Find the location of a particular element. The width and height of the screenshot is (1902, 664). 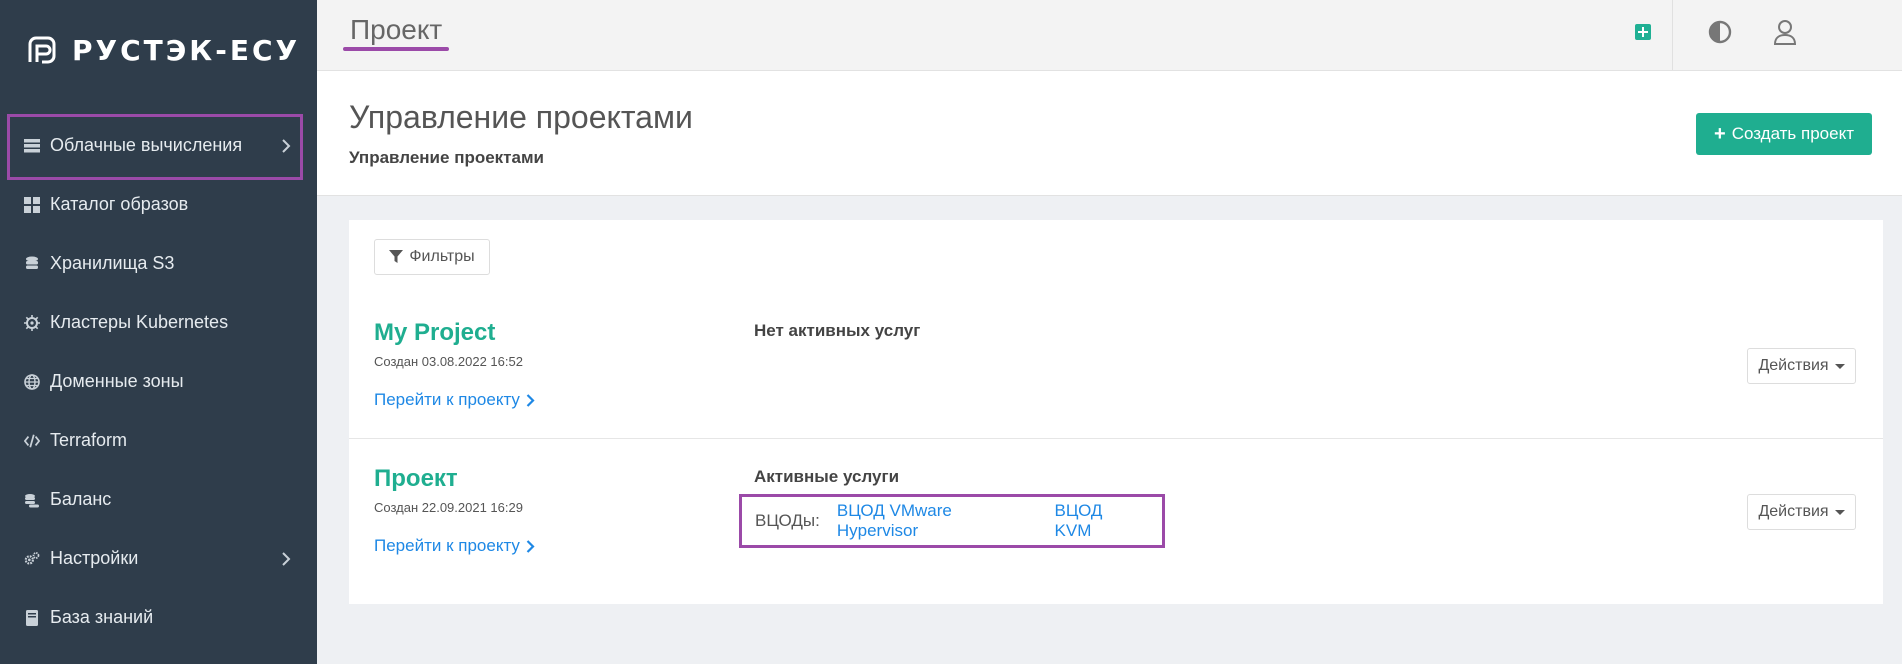

project-status: Нет активных услуг is located at coordinates (837, 330).